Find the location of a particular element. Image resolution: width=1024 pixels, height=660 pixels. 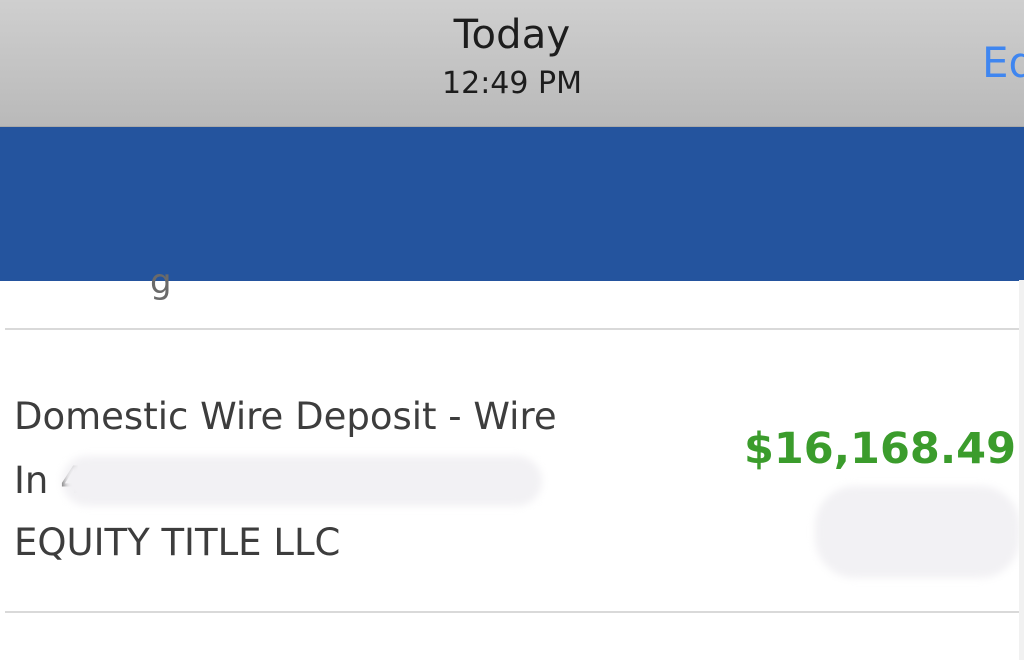

edit-button: Ed is located at coordinates (1003, 62).